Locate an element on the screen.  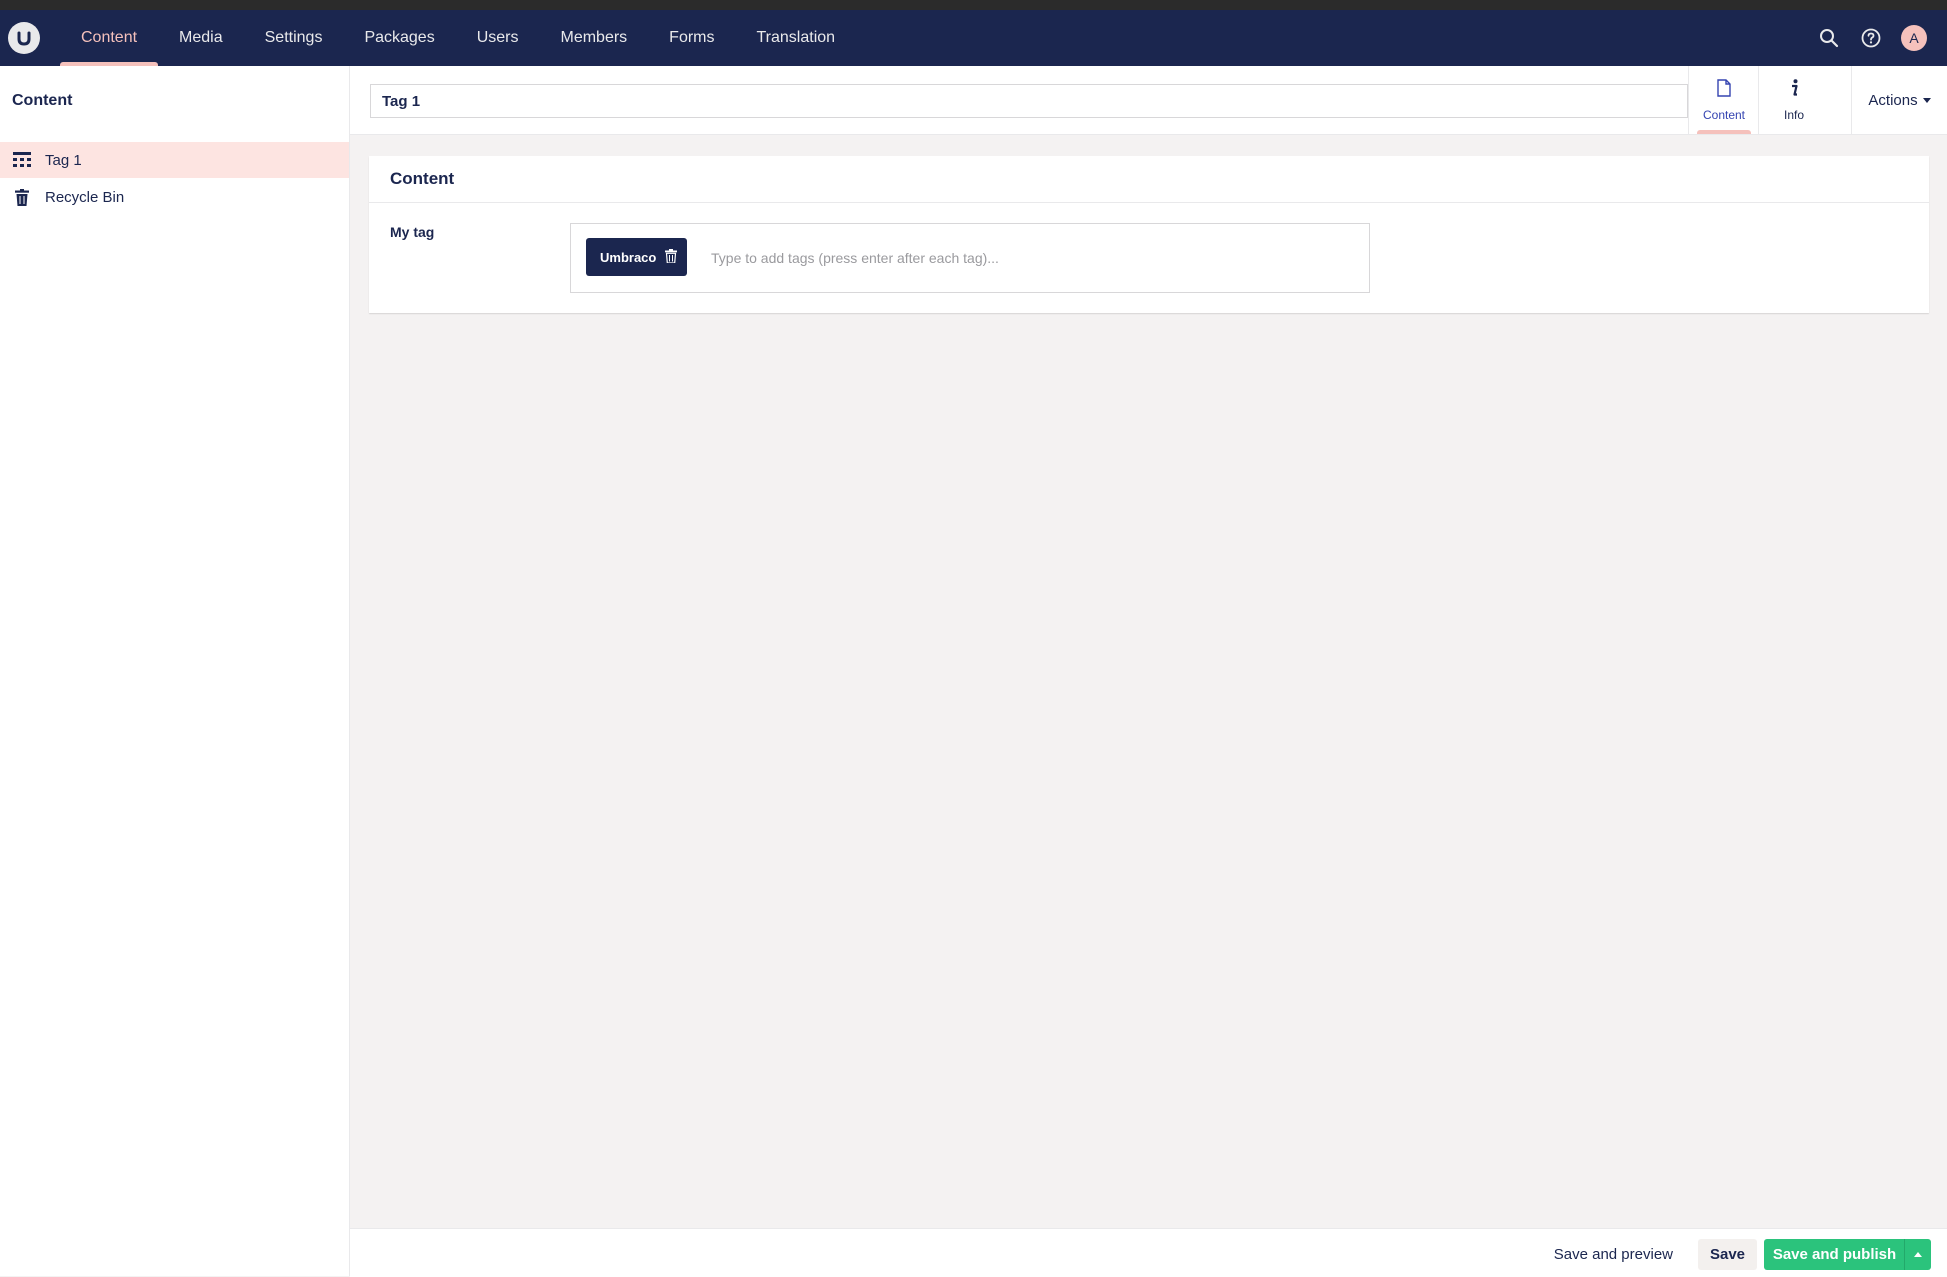
sidebar-title: Content is located at coordinates (42, 100).